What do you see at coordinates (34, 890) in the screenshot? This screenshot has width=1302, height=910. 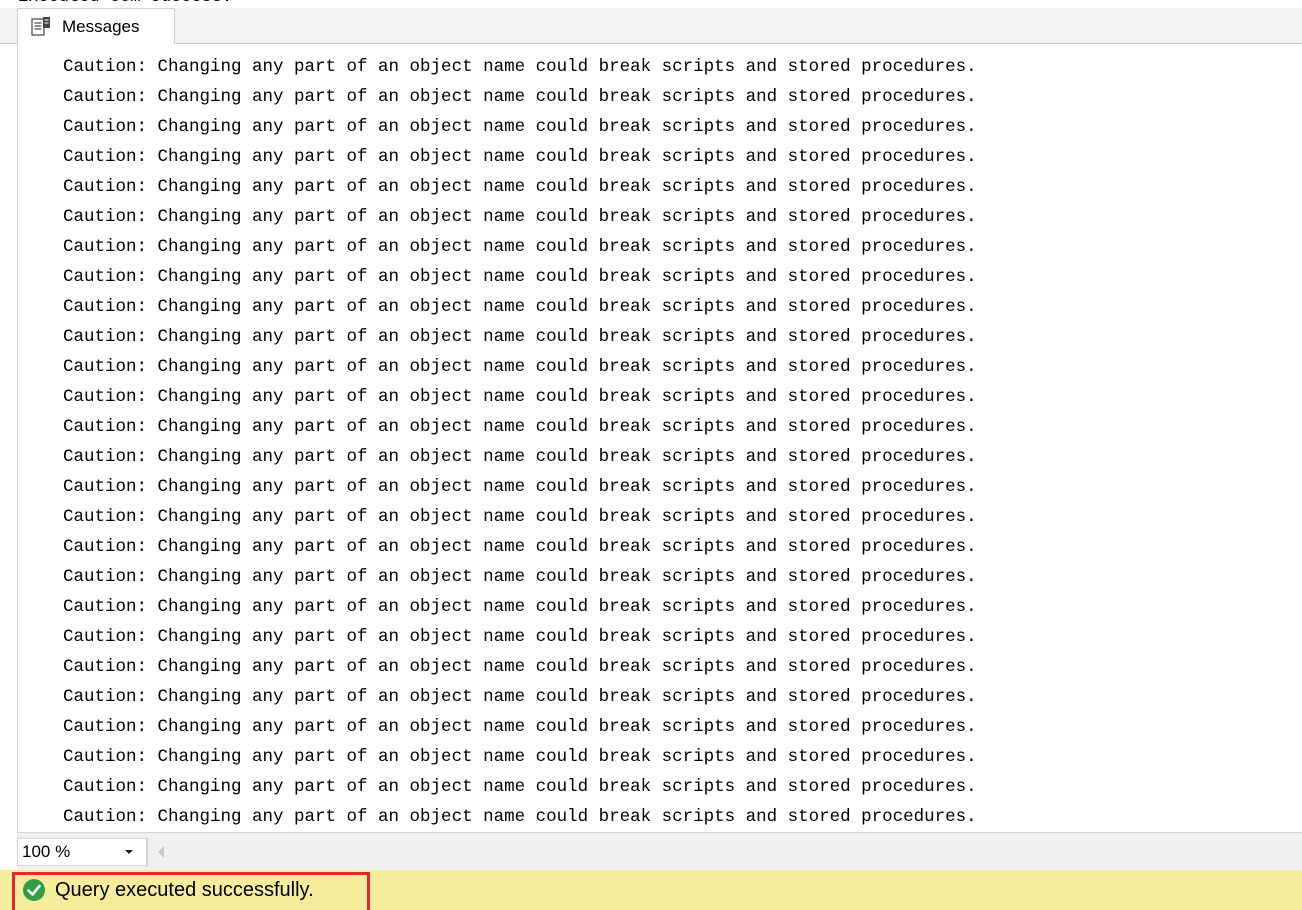 I see `check-circle-icon` at bounding box center [34, 890].